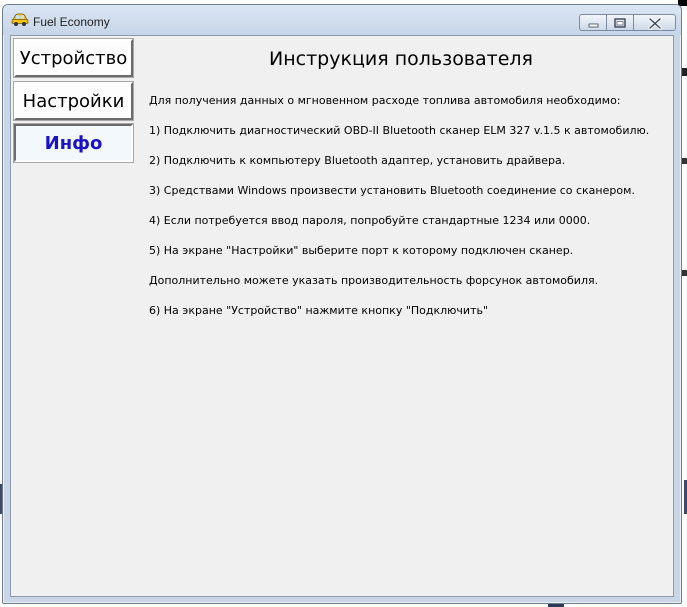  I want to click on minimize-button, so click(593, 22).